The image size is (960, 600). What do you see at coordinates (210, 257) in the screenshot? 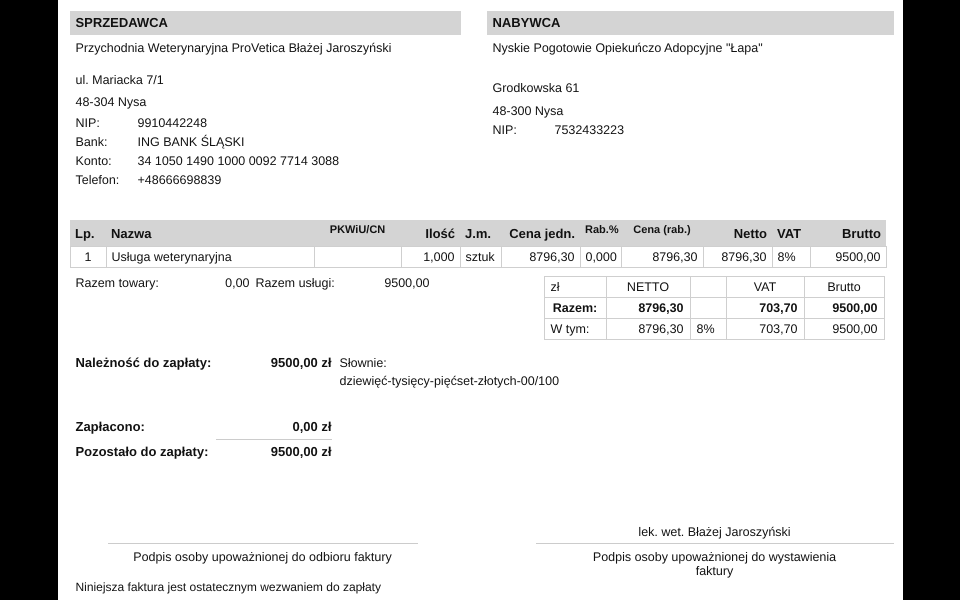
I see `table-cell: Usługa weterynaryjna` at bounding box center [210, 257].